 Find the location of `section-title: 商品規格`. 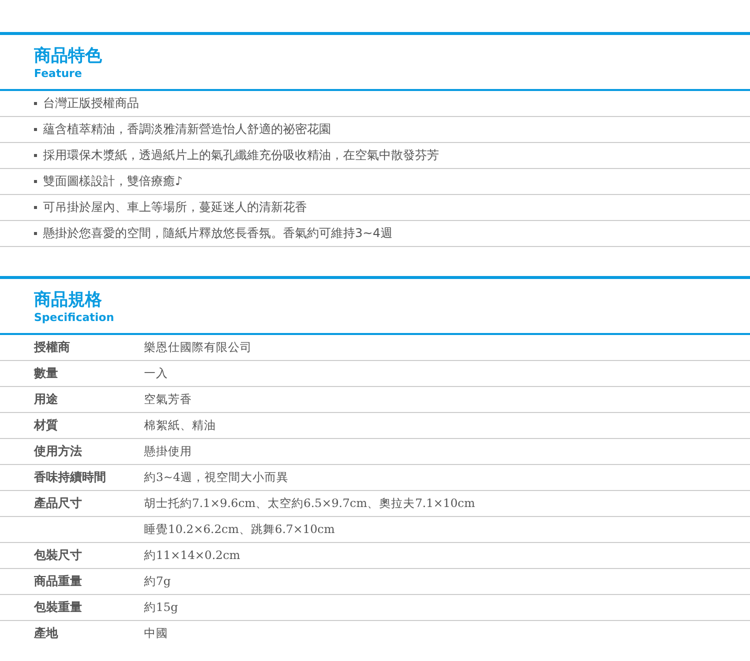

section-title: 商品規格 is located at coordinates (68, 300).